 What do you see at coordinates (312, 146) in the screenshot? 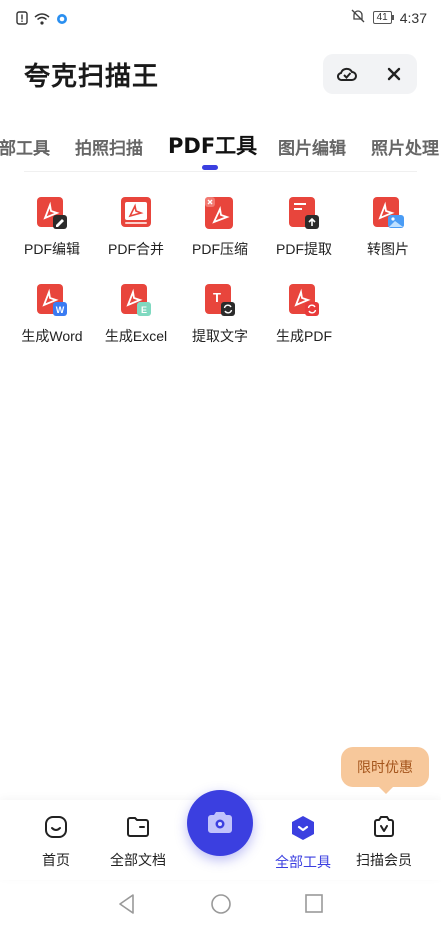
I see `tab-image-edit: 图片编辑` at bounding box center [312, 146].